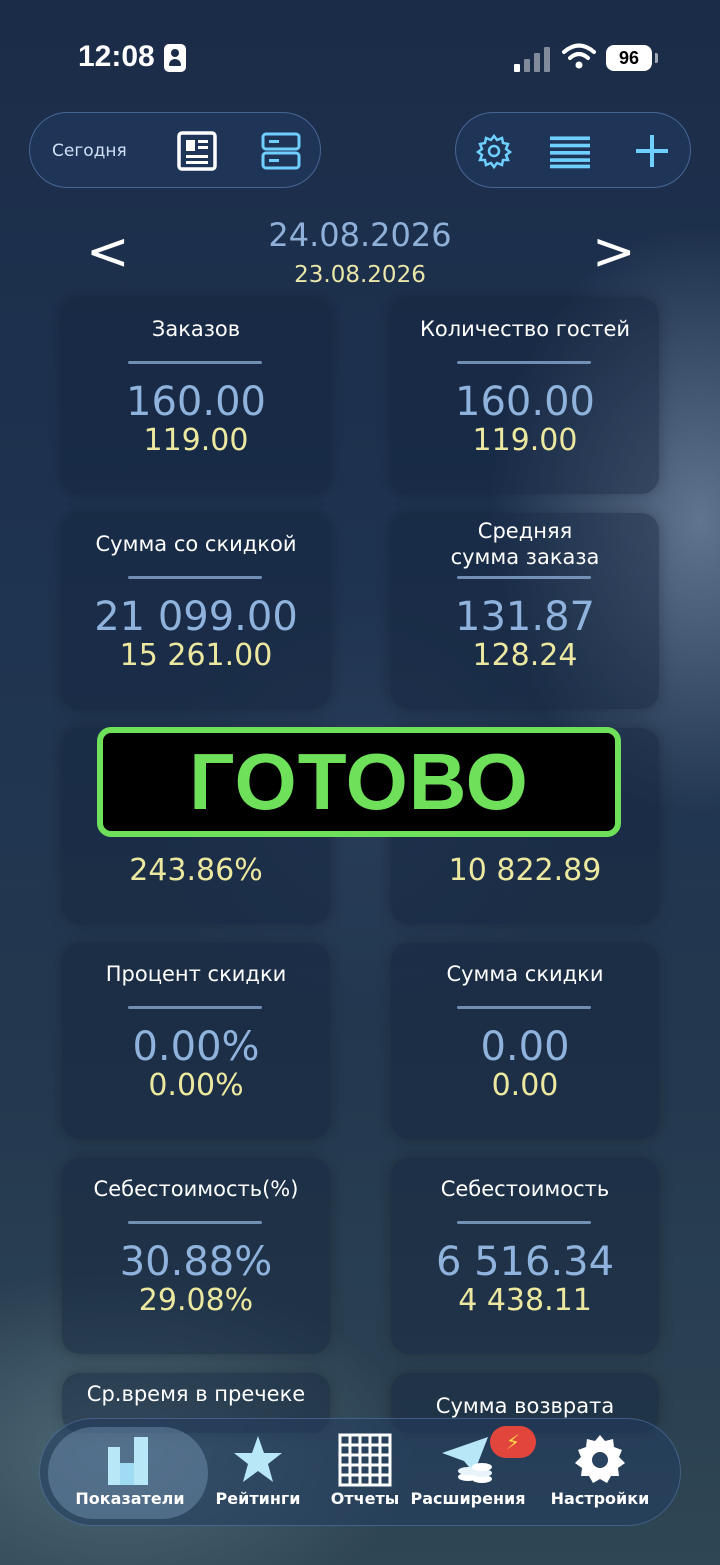 This screenshot has height=1565, width=720. What do you see at coordinates (196, 1262) in the screenshot?
I see `metric-value: 30.88%` at bounding box center [196, 1262].